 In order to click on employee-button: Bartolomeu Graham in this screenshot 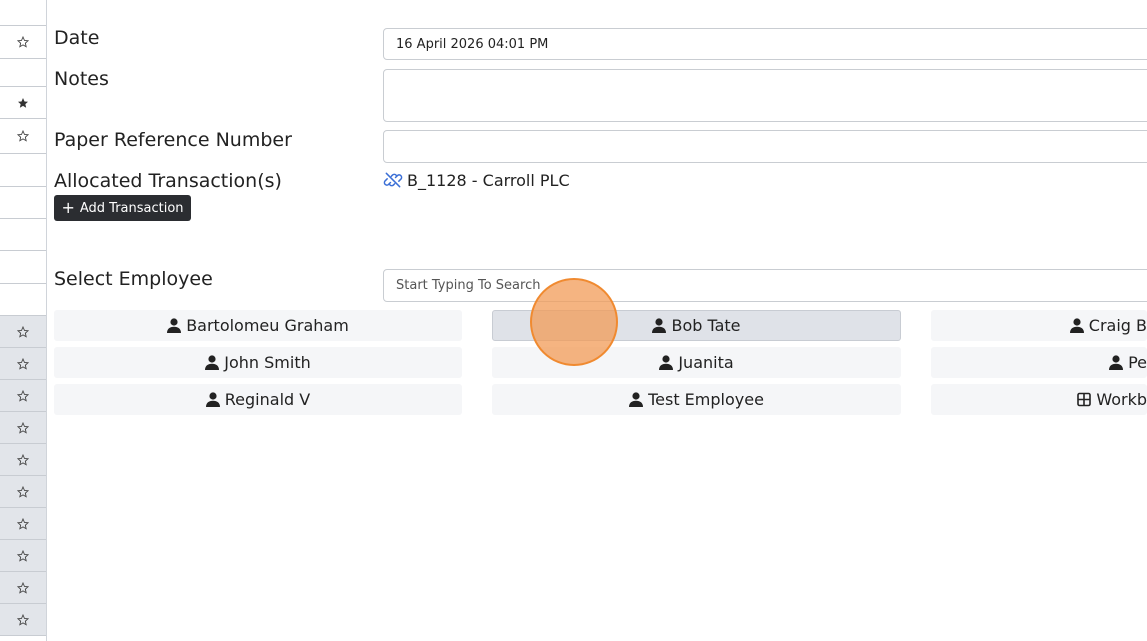, I will do `click(258, 325)`.